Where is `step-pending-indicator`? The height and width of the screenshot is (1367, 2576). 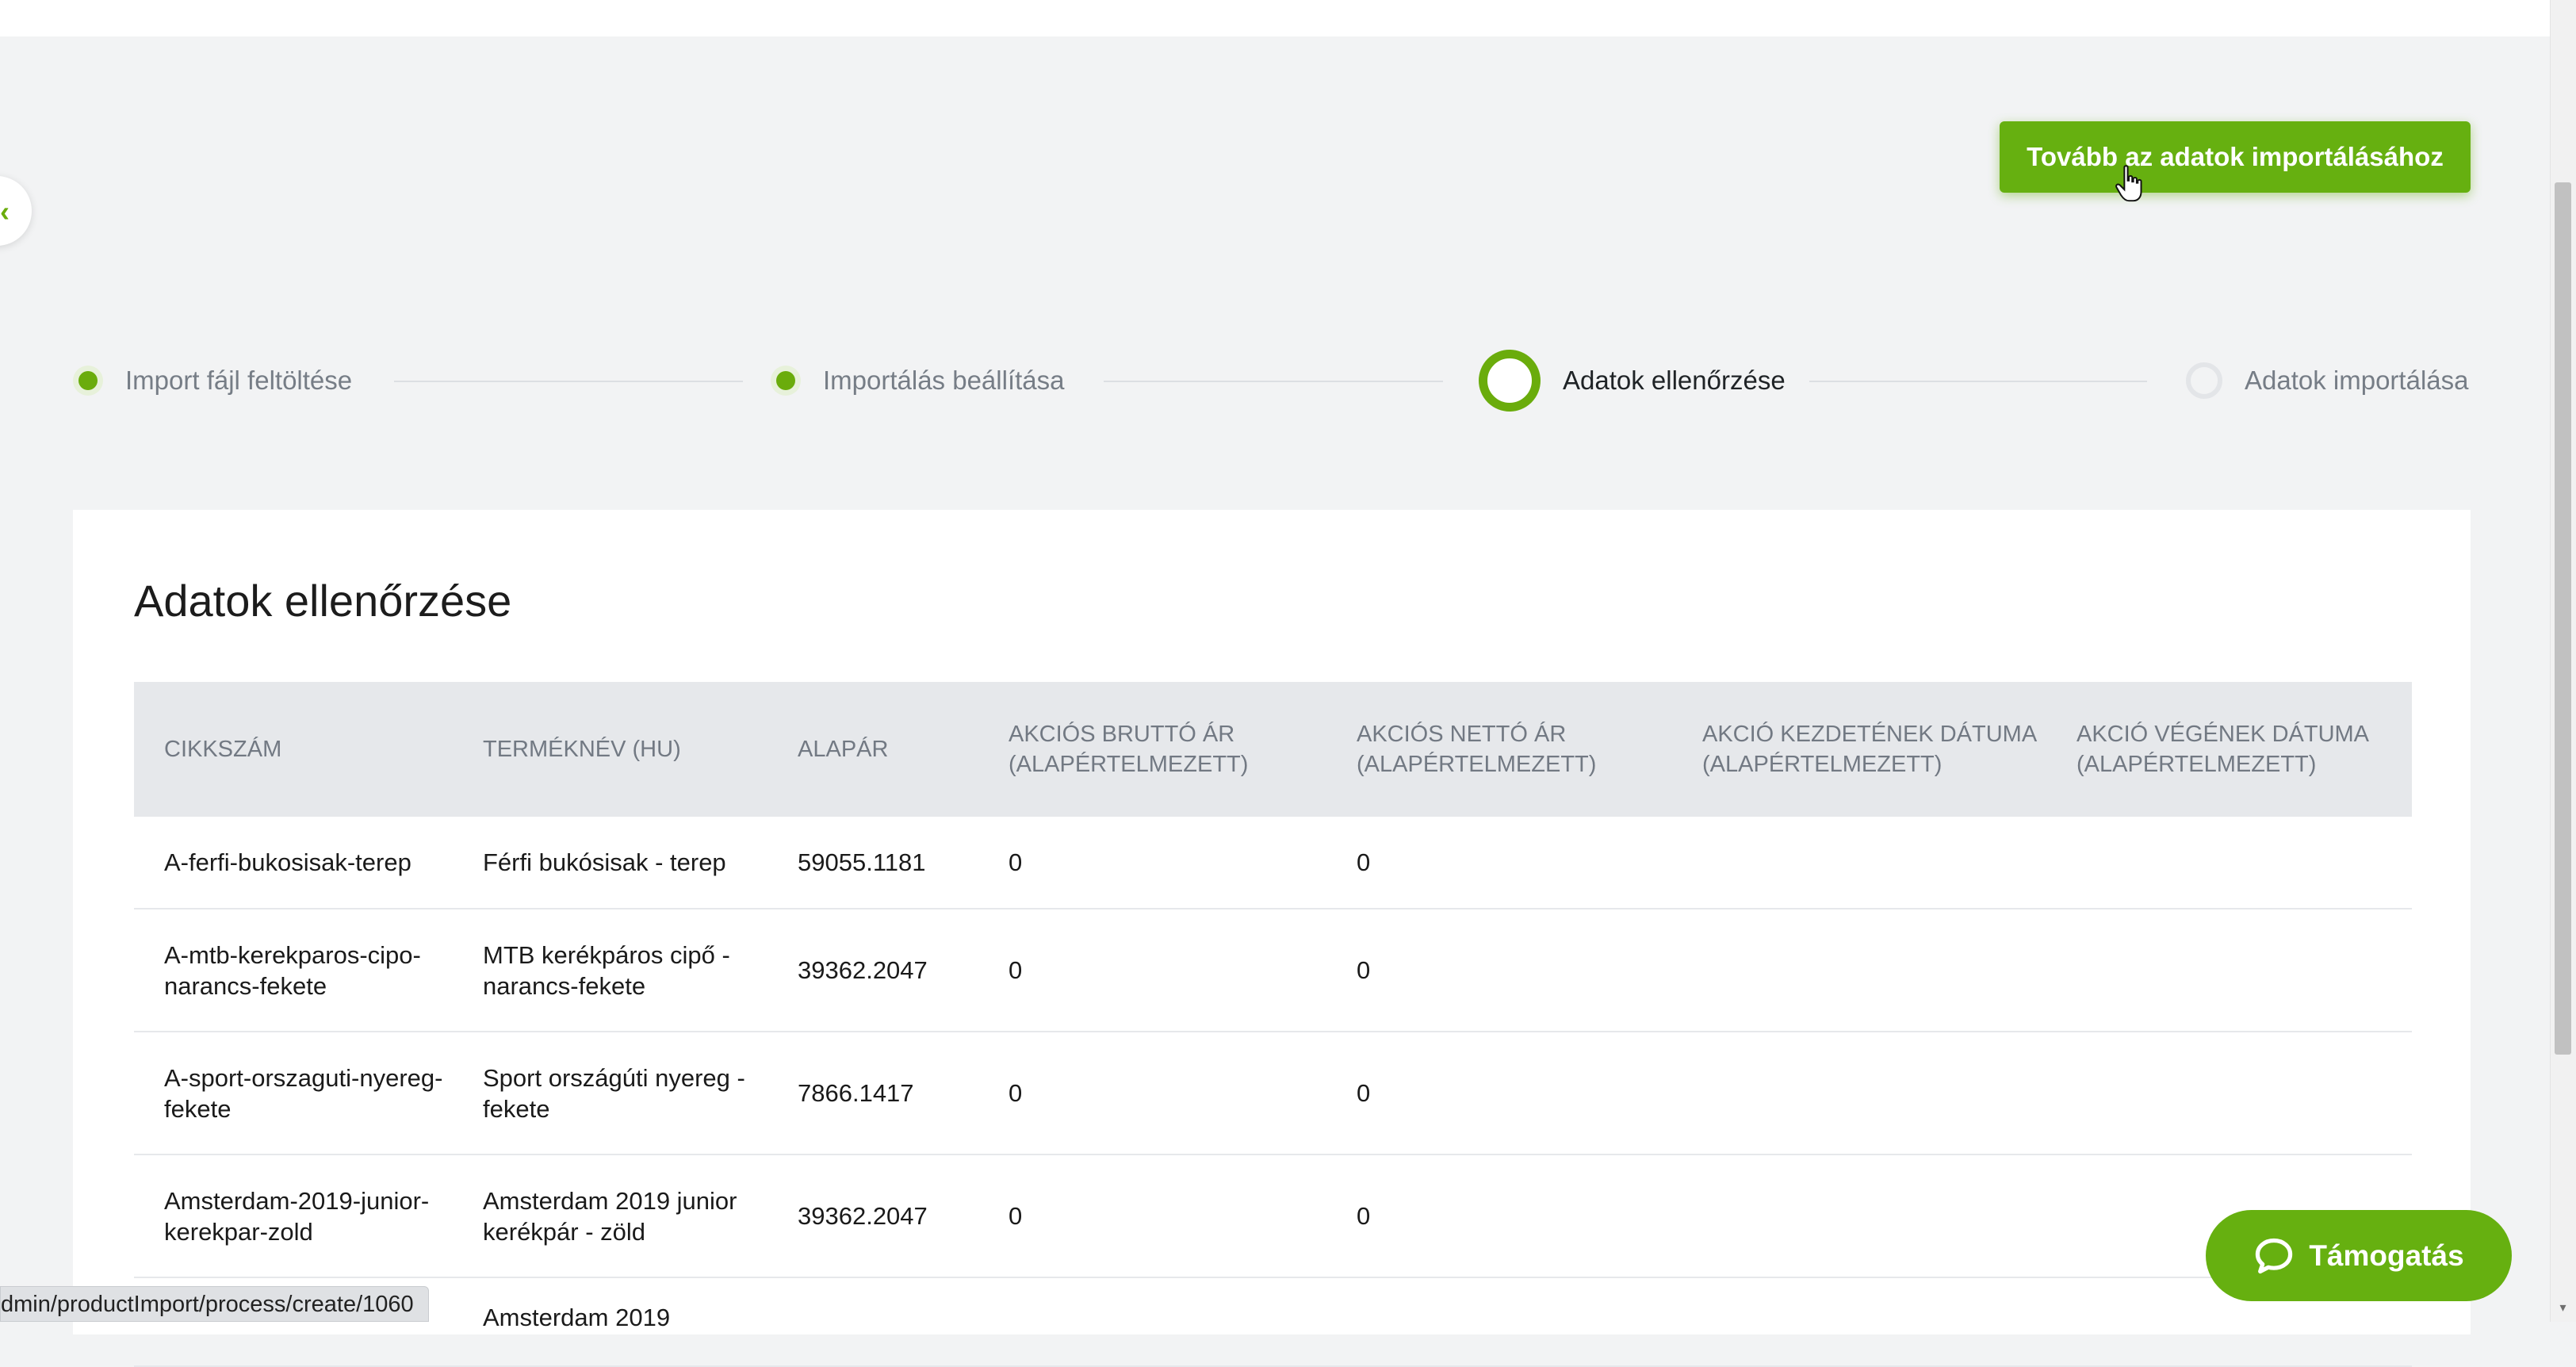
step-pending-indicator is located at coordinates (2204, 380).